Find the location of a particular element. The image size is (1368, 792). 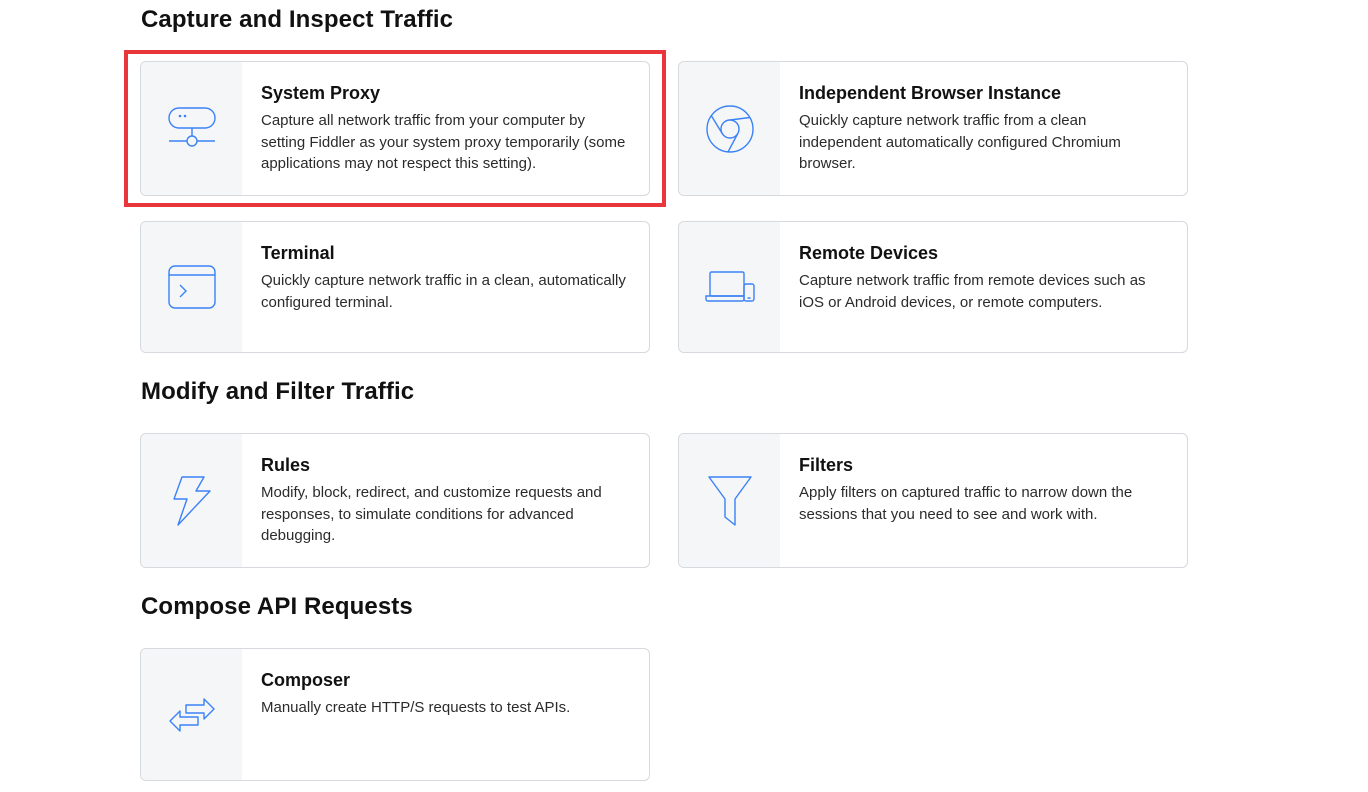

section-title-compose: Compose API Requests is located at coordinates (277, 606).